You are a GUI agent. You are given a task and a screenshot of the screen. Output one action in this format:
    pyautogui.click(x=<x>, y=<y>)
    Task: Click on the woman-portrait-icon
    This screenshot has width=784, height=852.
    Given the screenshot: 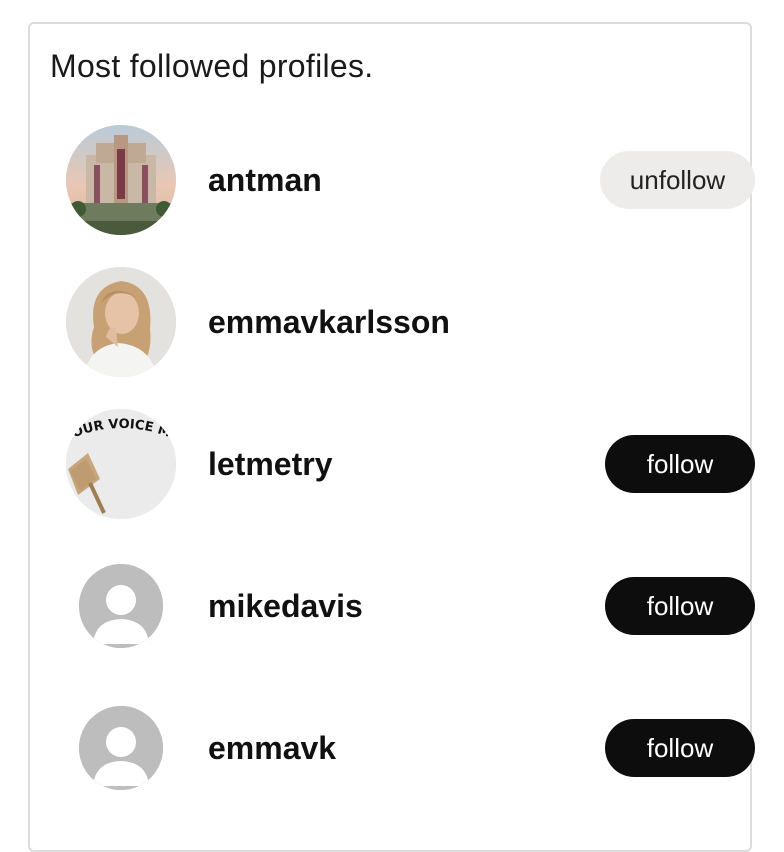 What is the action you would take?
    pyautogui.click(x=121, y=322)
    